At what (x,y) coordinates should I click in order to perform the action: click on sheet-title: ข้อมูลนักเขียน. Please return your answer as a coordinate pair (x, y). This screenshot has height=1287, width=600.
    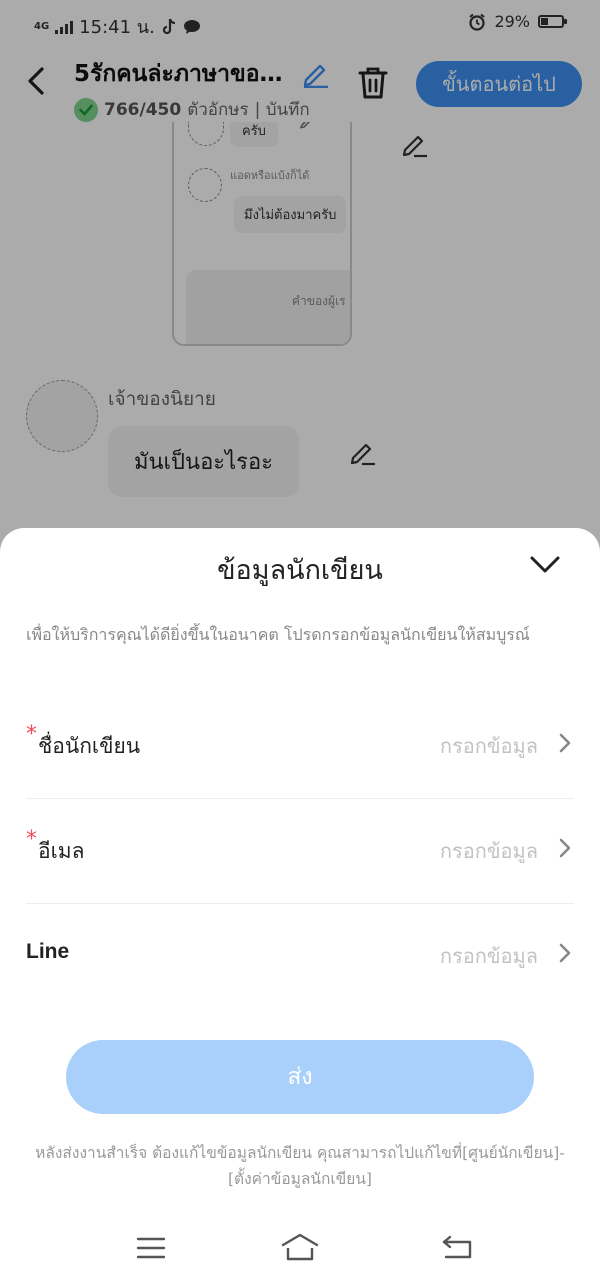
    Looking at the image, I should click on (300, 570).